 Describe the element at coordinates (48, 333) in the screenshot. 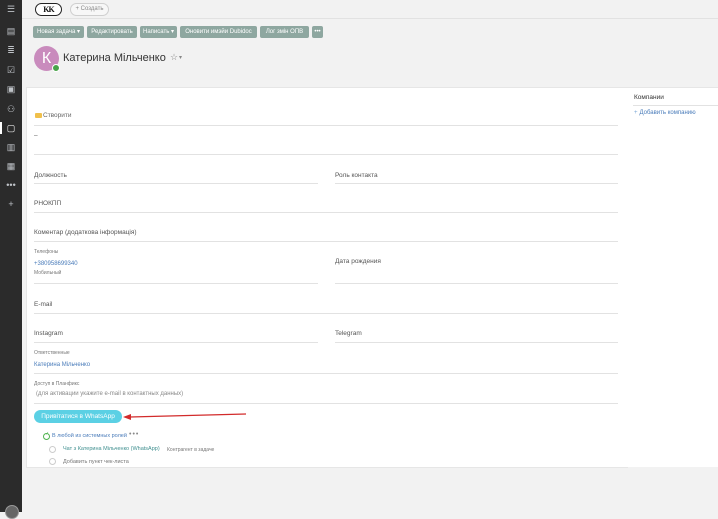

I see `instagram-field: Instagram` at that location.